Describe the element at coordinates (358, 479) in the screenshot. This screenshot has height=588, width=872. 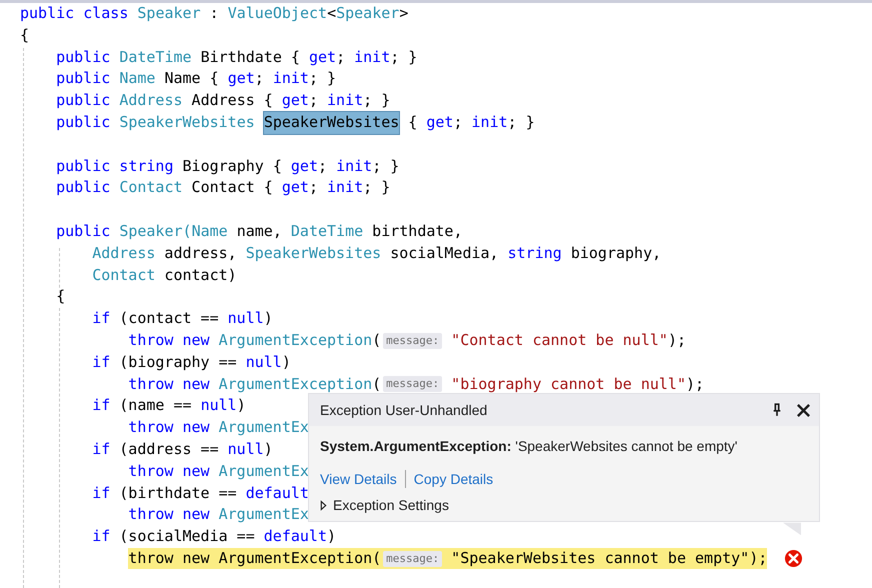
I see `details-link: View Details` at that location.